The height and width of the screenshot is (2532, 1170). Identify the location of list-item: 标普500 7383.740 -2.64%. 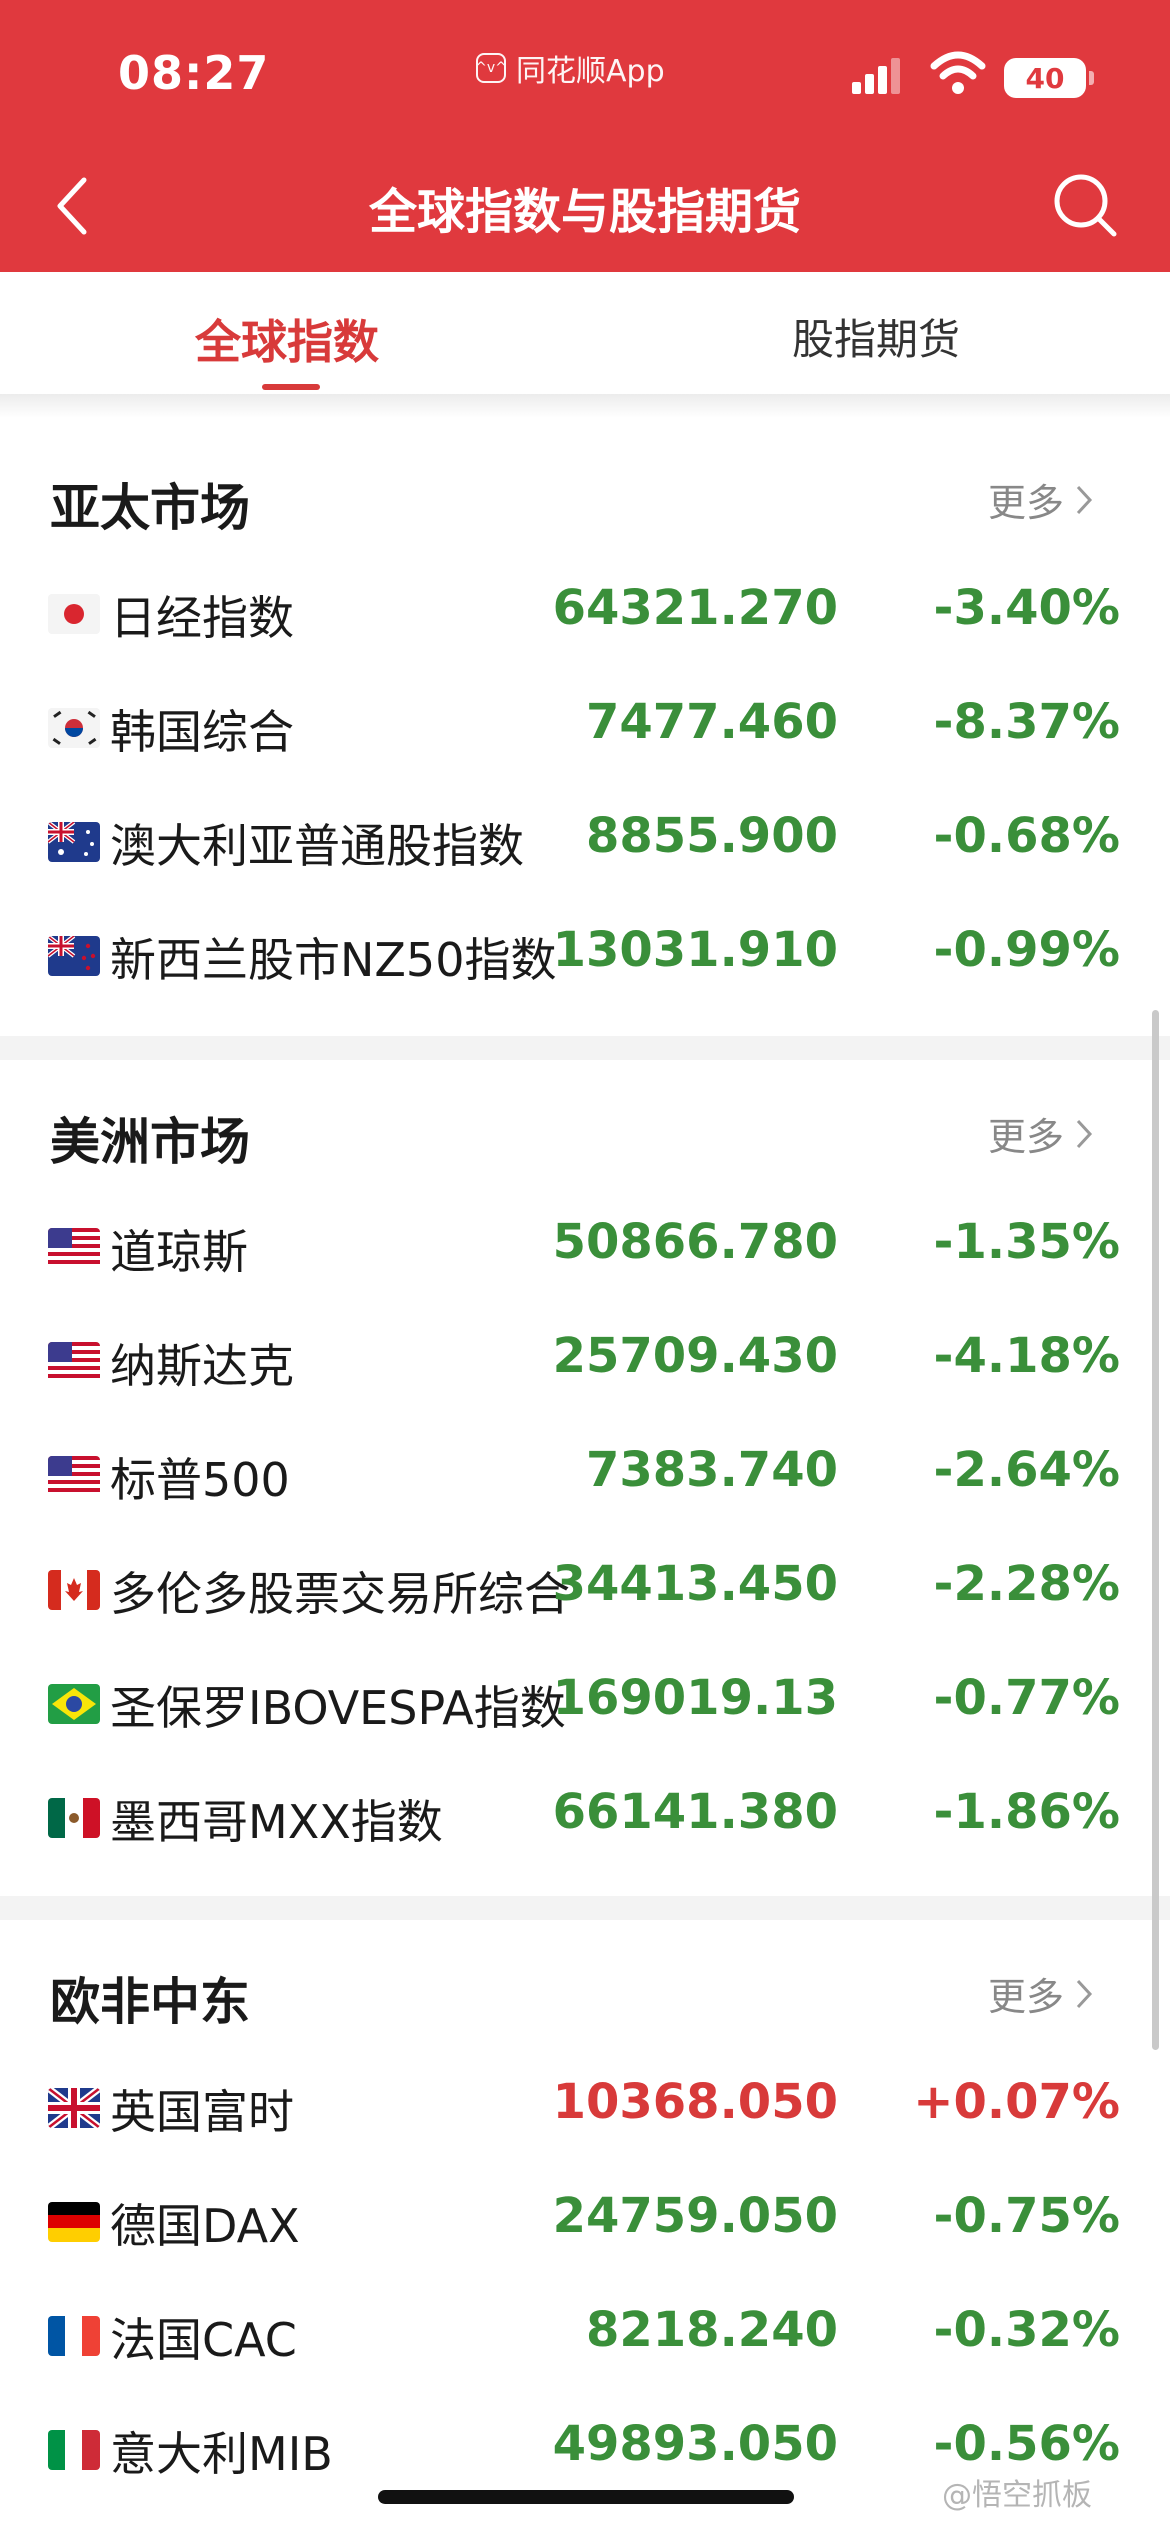
(585, 1473).